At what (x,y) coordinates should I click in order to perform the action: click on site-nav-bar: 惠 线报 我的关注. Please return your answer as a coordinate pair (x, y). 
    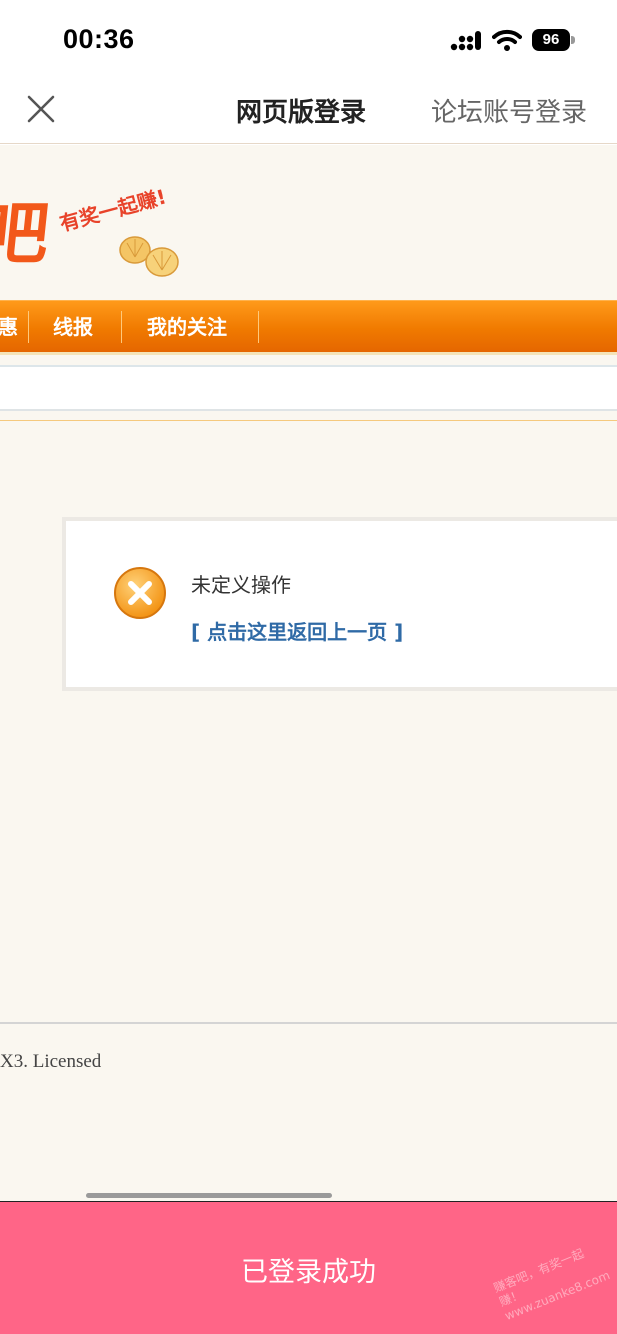
    Looking at the image, I should click on (308, 326).